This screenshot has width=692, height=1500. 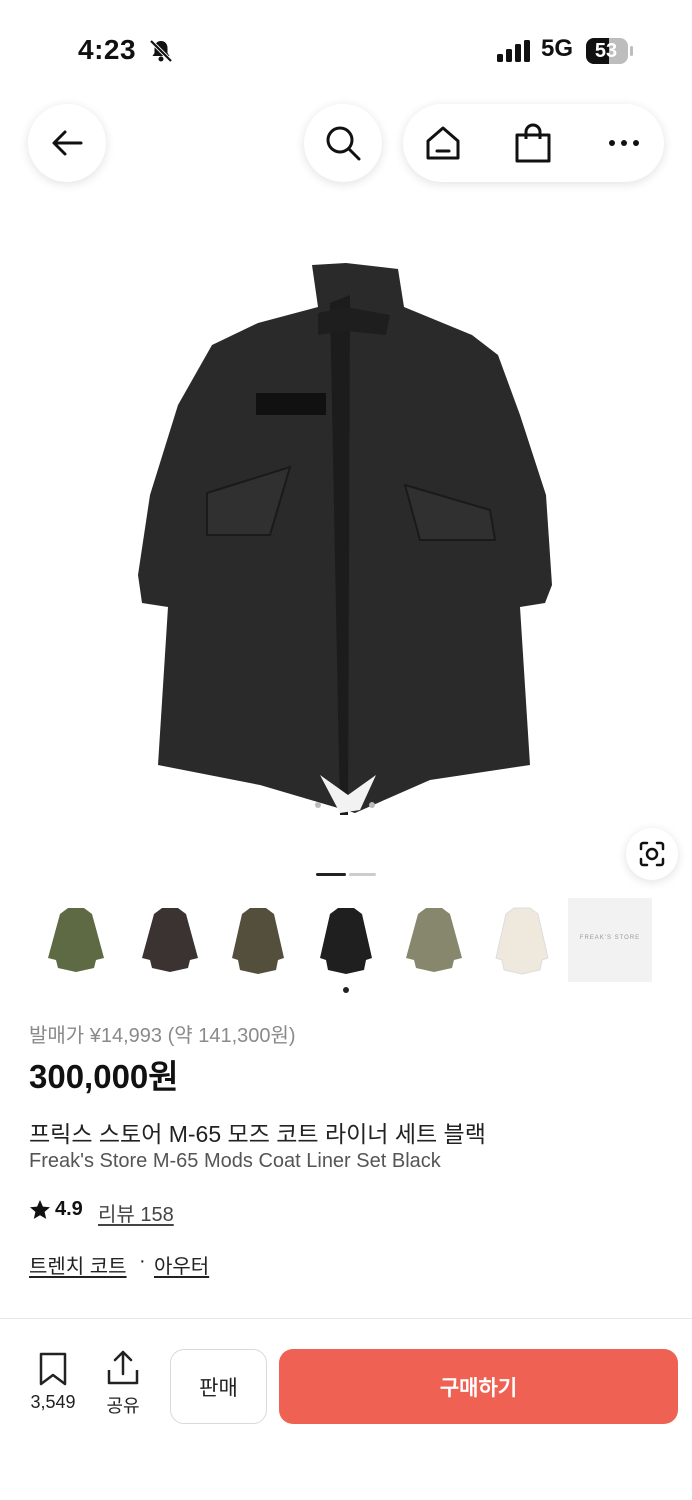 I want to click on home-icon, so click(x=443, y=143).